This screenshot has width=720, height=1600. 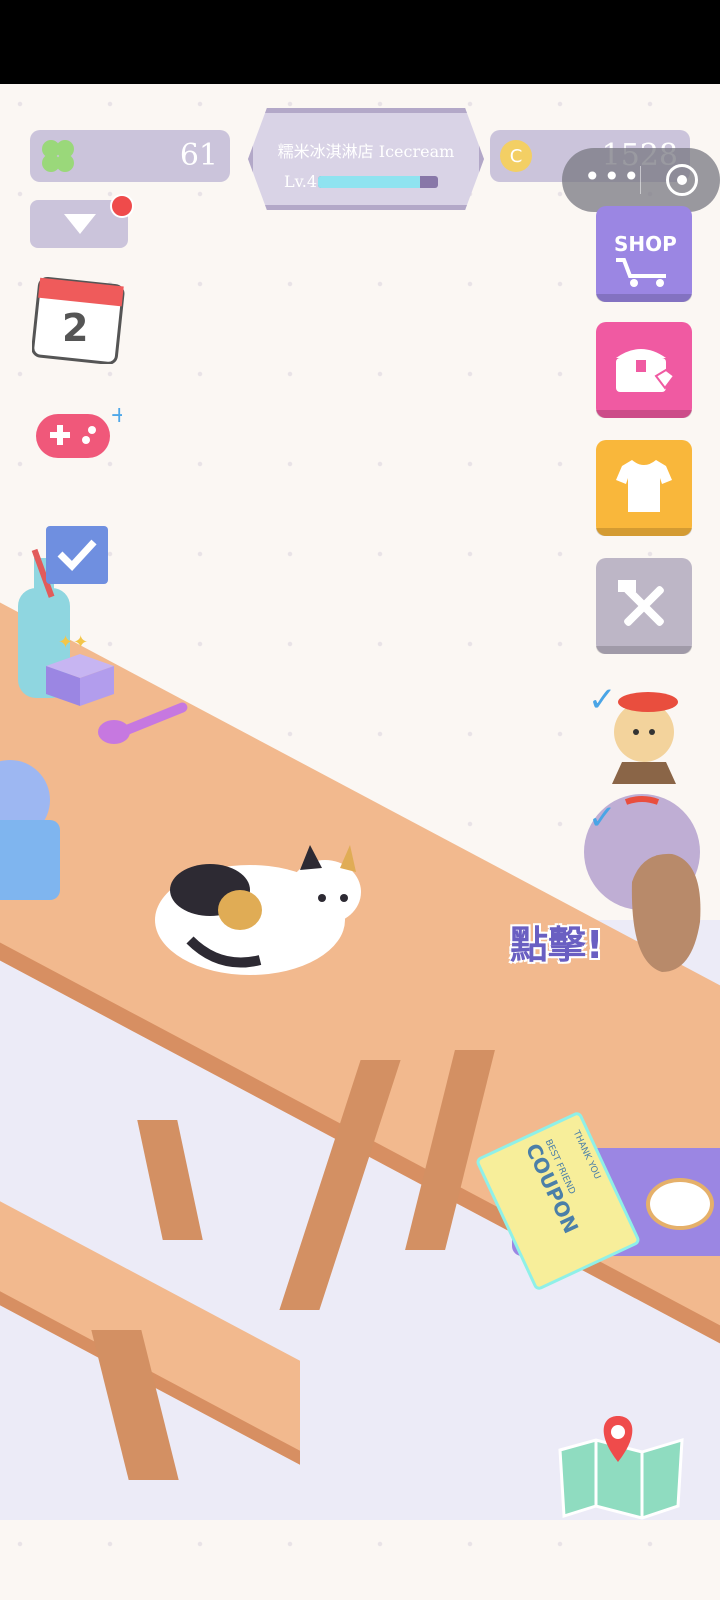 What do you see at coordinates (557, 945) in the screenshot?
I see `tap-hint: 點擊!` at bounding box center [557, 945].